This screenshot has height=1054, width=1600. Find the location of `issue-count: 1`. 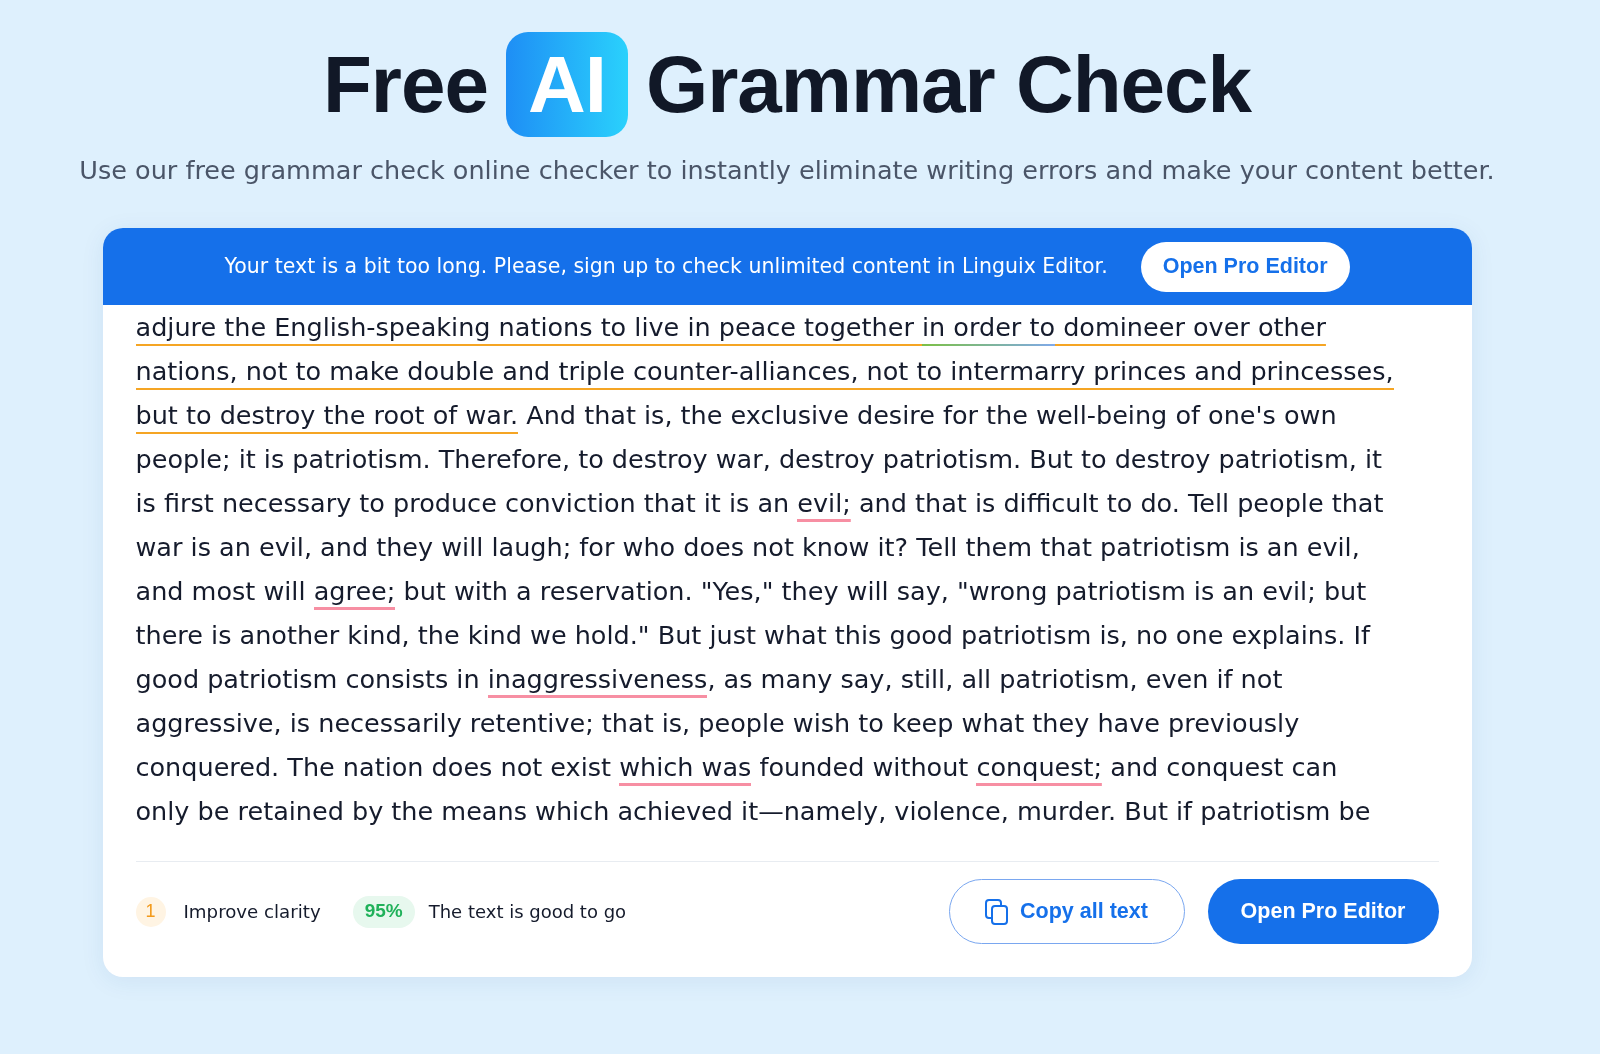

issue-count: 1 is located at coordinates (150, 911).